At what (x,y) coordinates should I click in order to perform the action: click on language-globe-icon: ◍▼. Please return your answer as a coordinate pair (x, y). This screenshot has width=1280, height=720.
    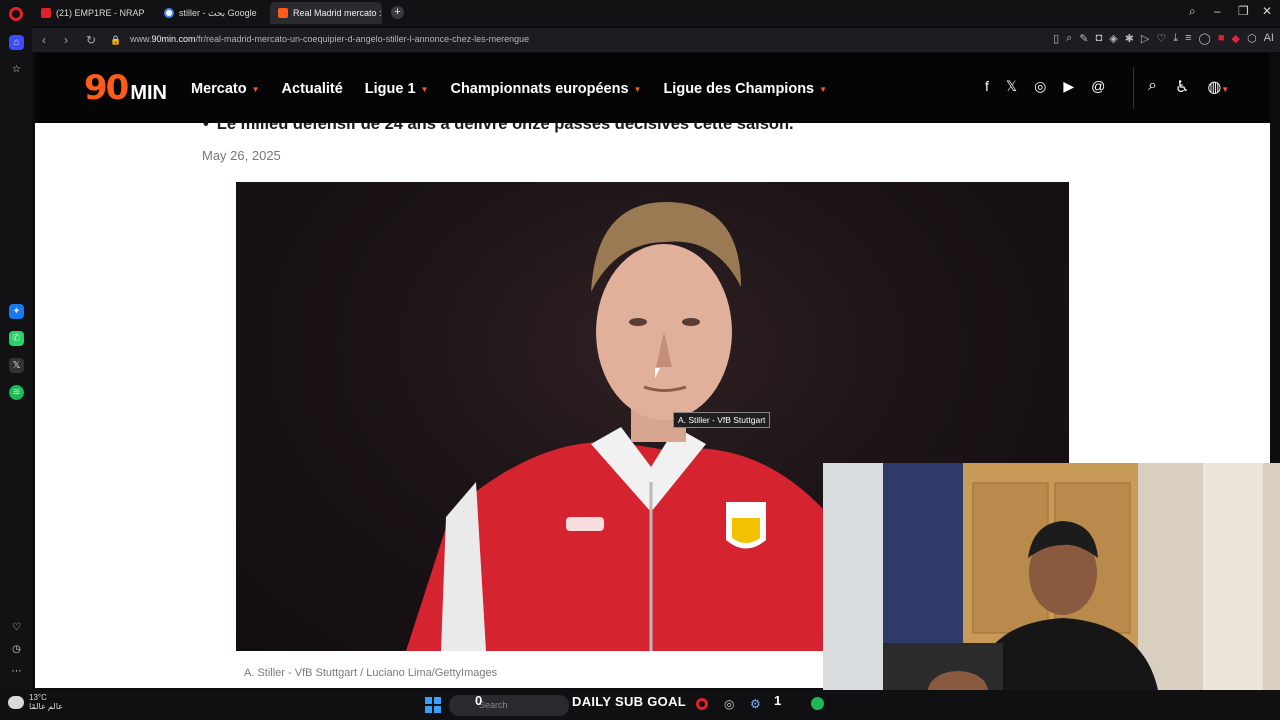
    Looking at the image, I should click on (1218, 87).